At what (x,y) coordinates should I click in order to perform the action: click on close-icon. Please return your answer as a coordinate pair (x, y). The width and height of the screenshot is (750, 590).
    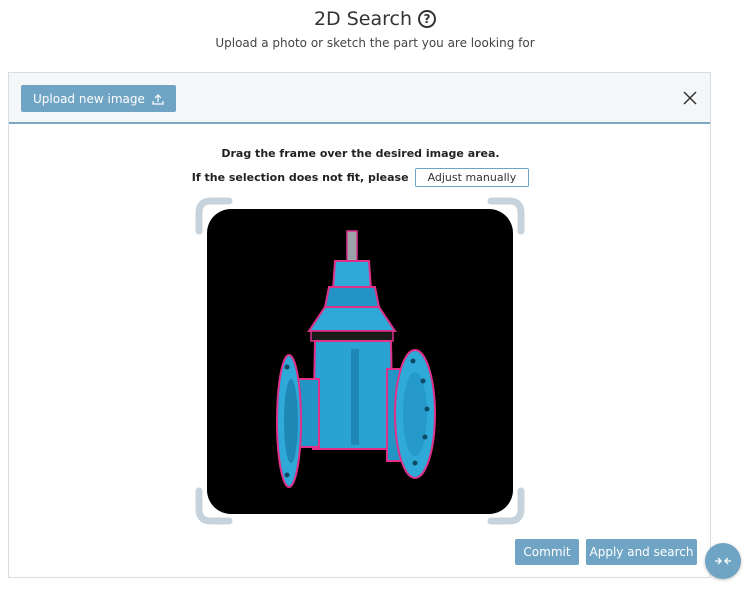
    Looking at the image, I should click on (690, 98).